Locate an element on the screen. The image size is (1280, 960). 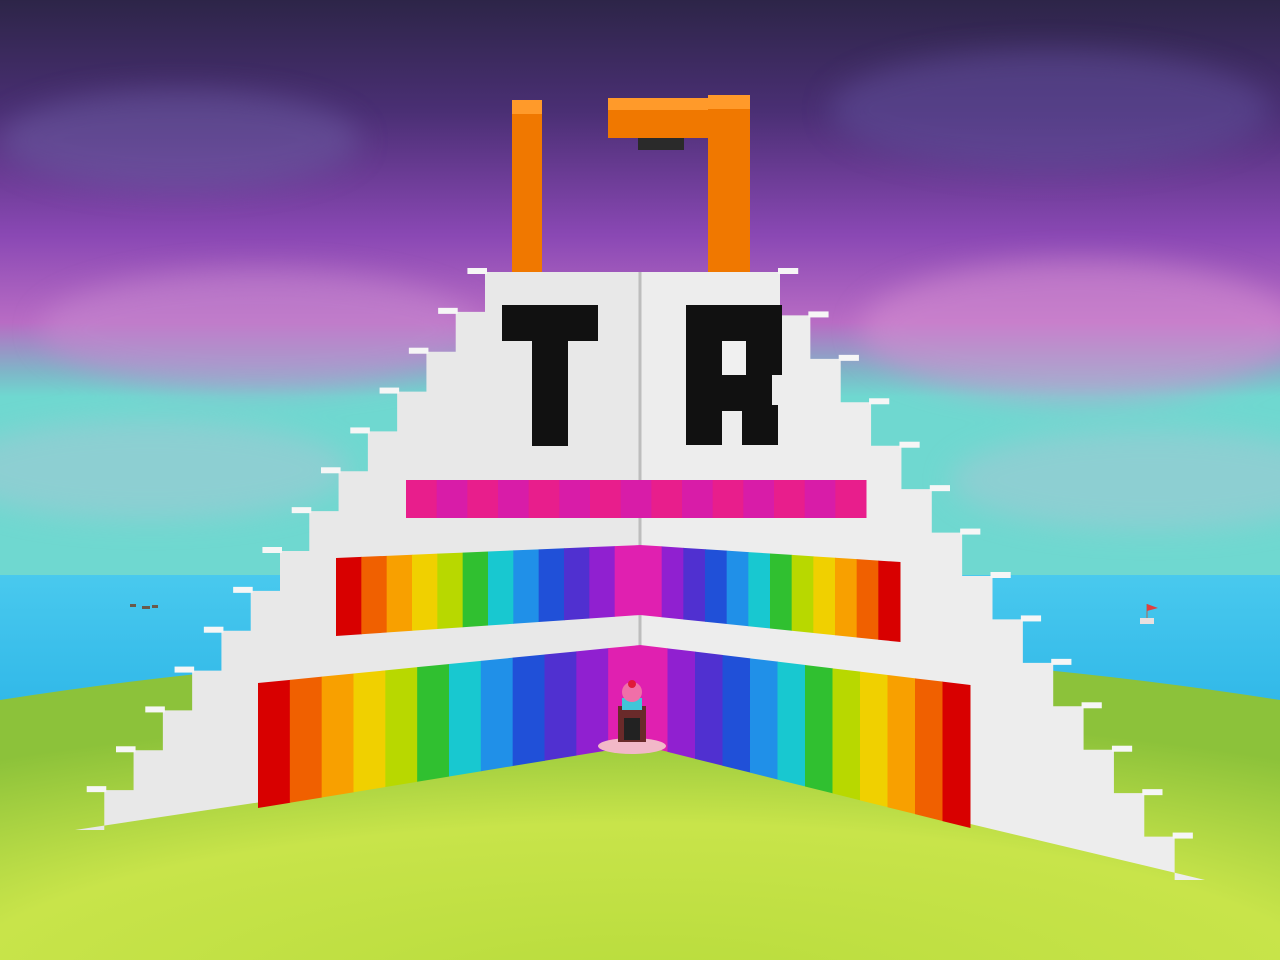
letter-r-bowl is located at coordinates (764, 340).